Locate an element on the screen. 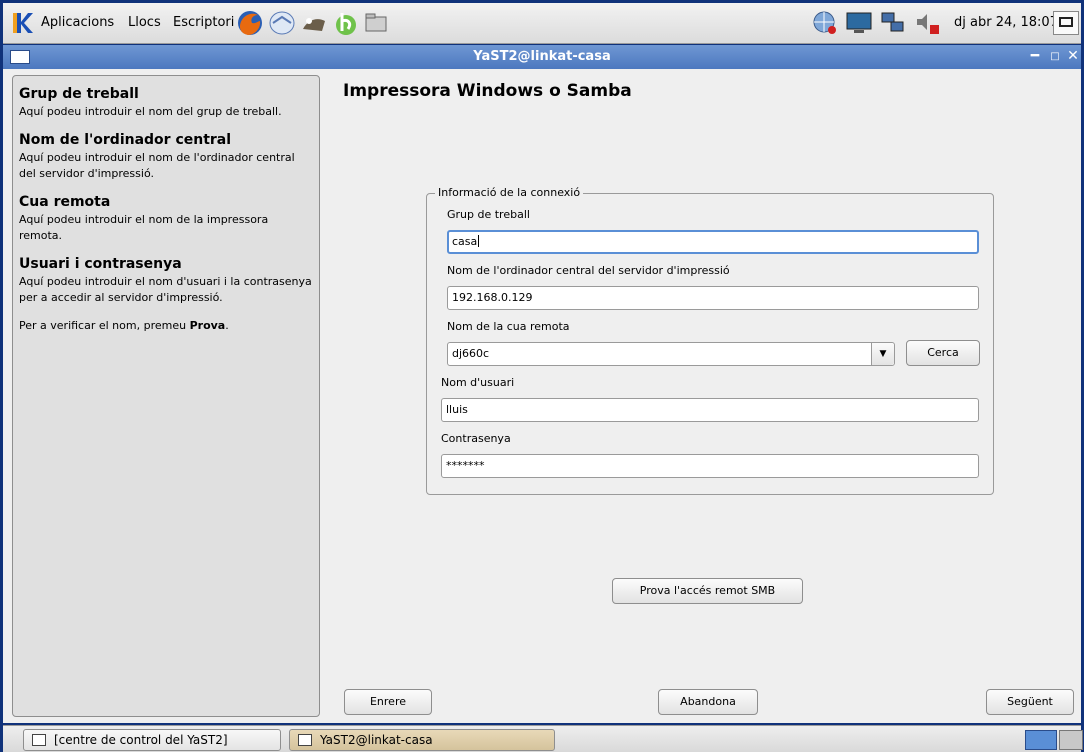  file-manager-icon is located at coordinates (376, 23).